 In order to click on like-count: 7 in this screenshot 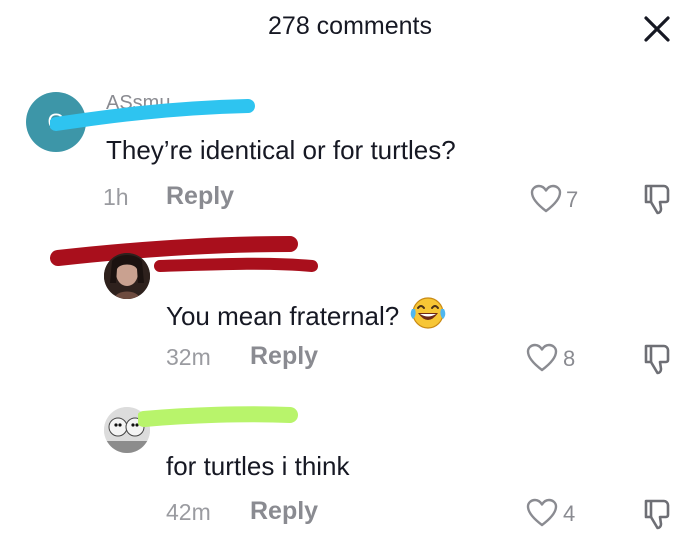, I will do `click(572, 199)`.